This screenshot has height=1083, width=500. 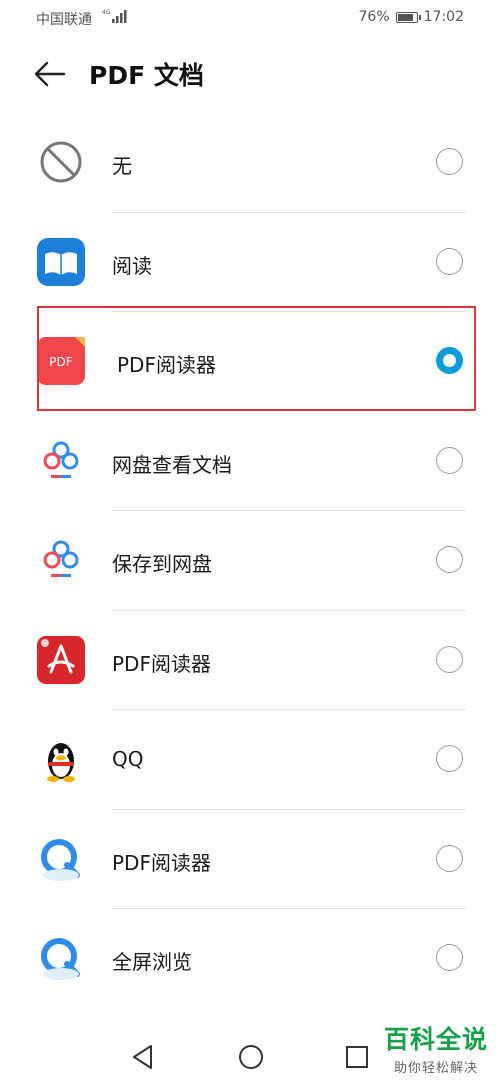 I want to click on qq-penguin-icon, so click(x=61, y=759).